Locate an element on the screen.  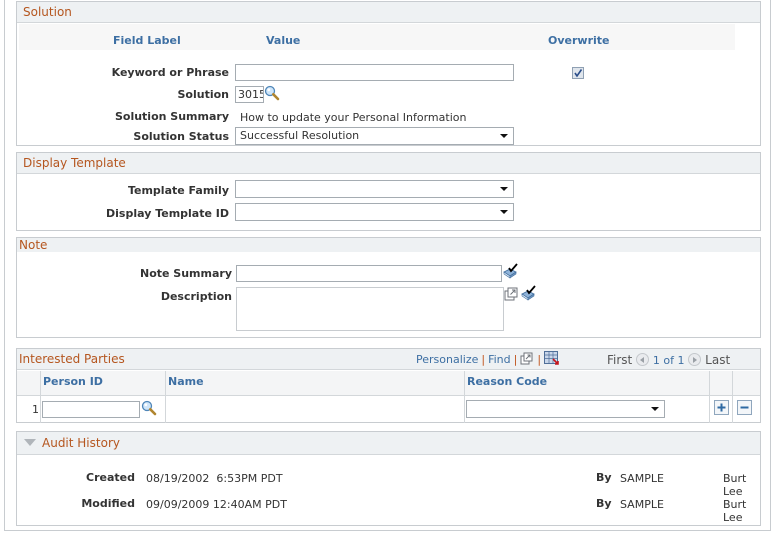
last-link: Last is located at coordinates (717, 360).